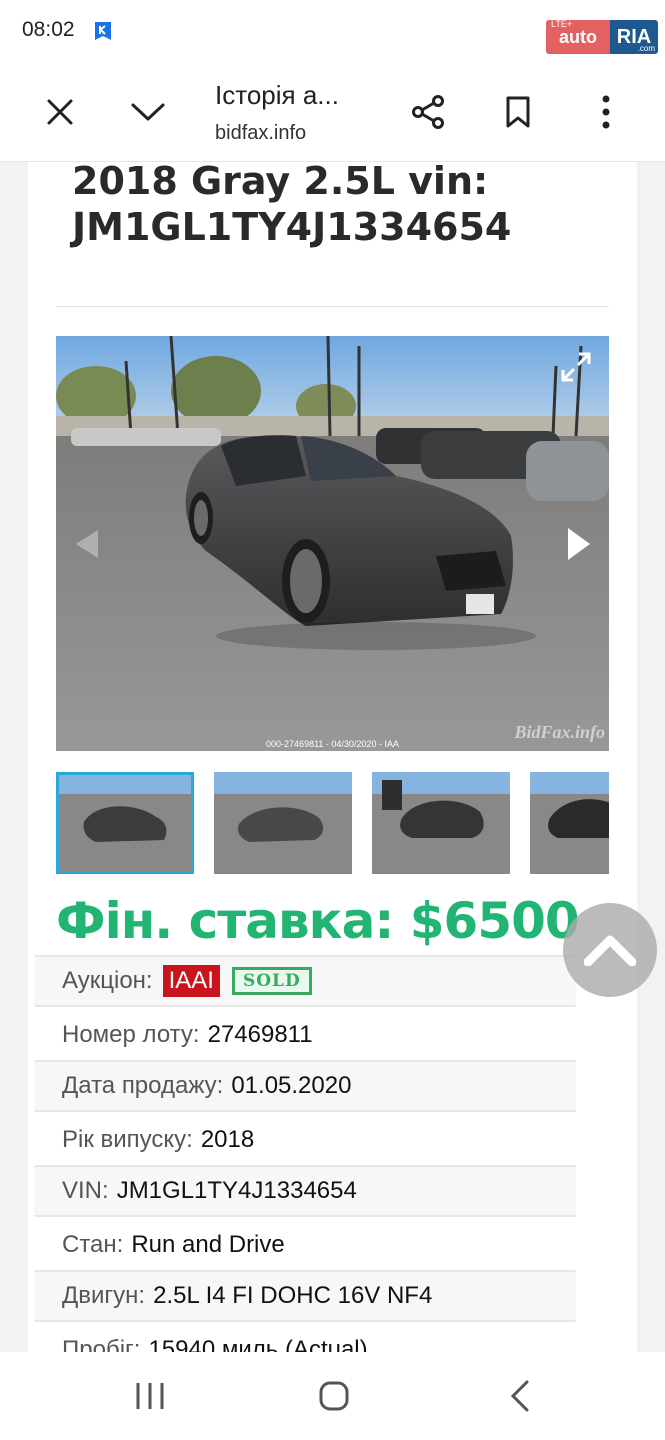 The height and width of the screenshot is (1440, 665). Describe the element at coordinates (576, 367) in the screenshot. I see `expand-icon` at that location.